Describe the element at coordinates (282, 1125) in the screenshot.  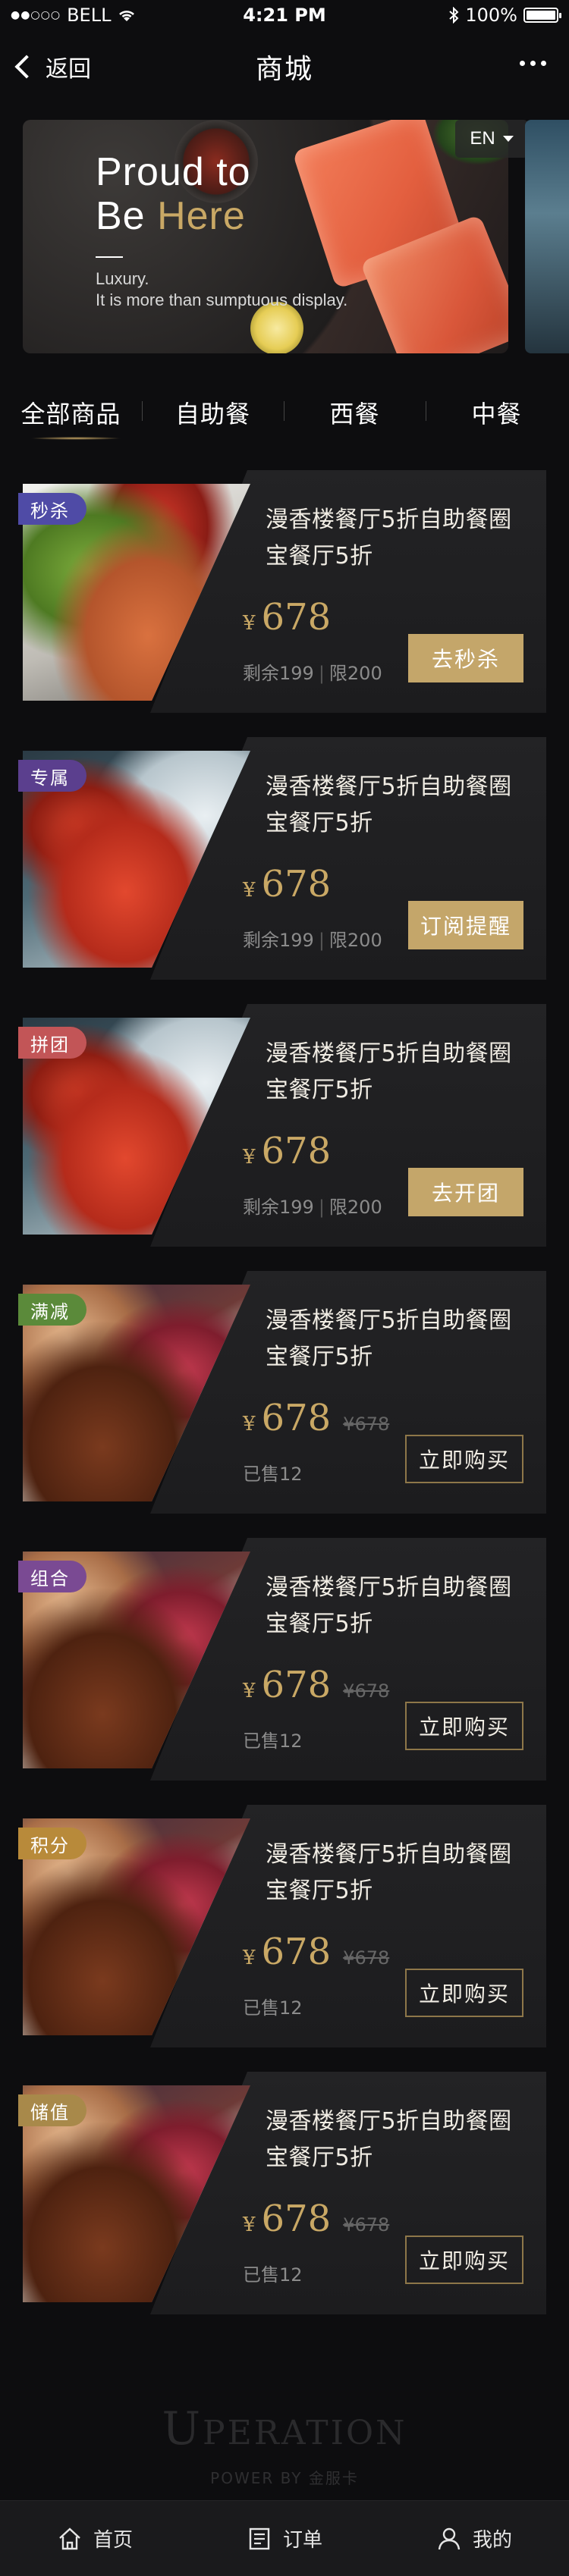
I see `product-card: 拼团 漫香楼餐厅5折自助餐圈宝餐厅5折 ¥ 678 剩余199 | 限200 去开团` at that location.